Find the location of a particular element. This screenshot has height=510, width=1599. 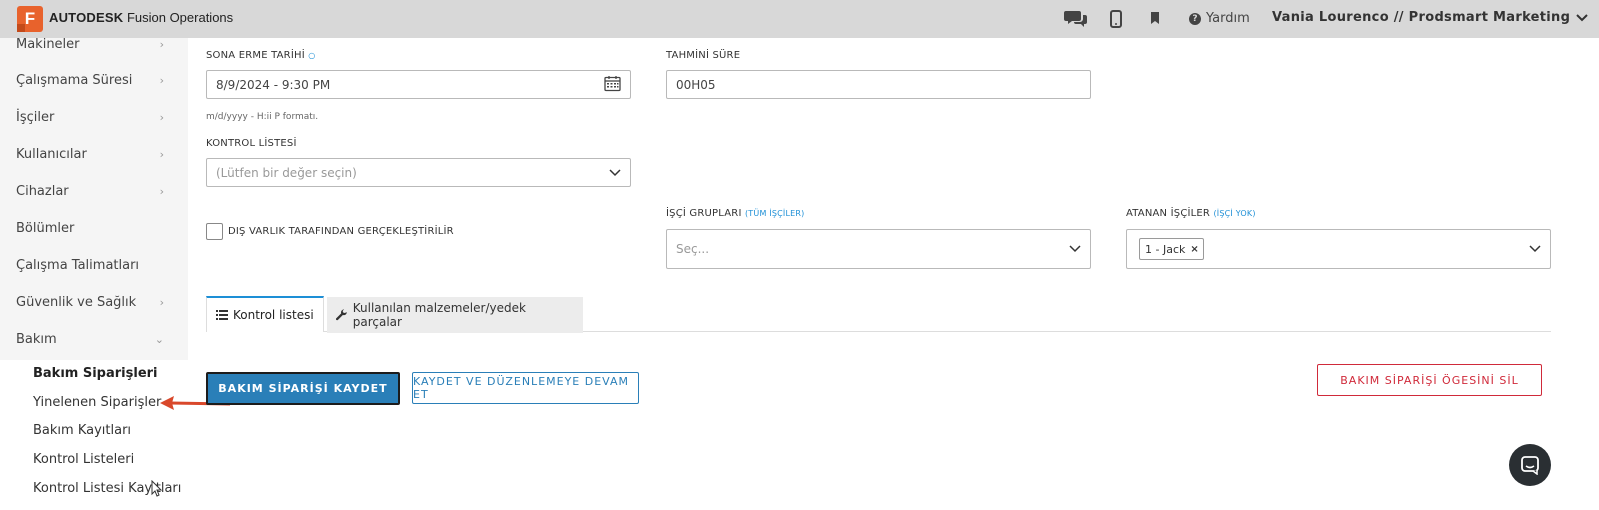

brand-product: Fusion Operations is located at coordinates (180, 17).